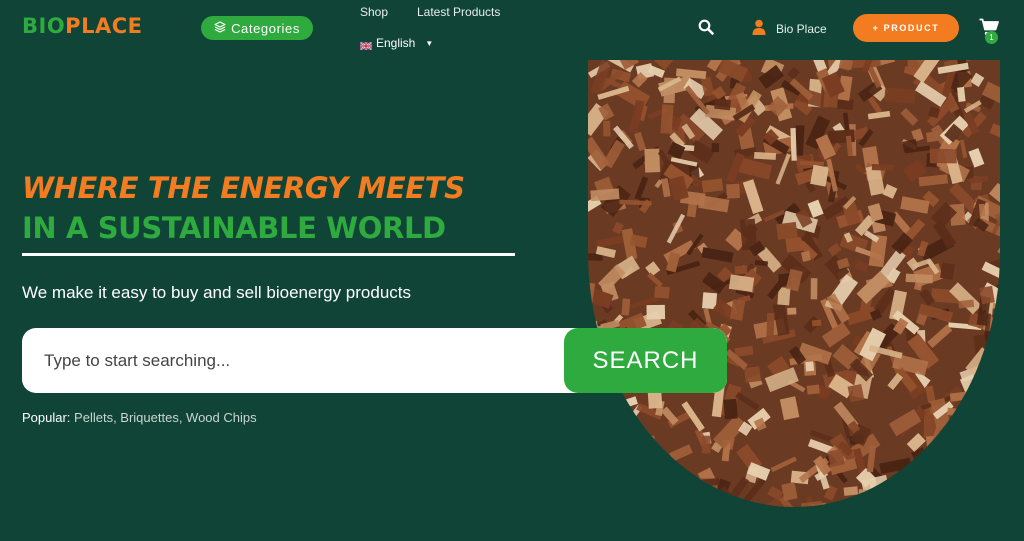 The height and width of the screenshot is (541, 1024). What do you see at coordinates (46, 417) in the screenshot?
I see `popular-label: Popular:` at bounding box center [46, 417].